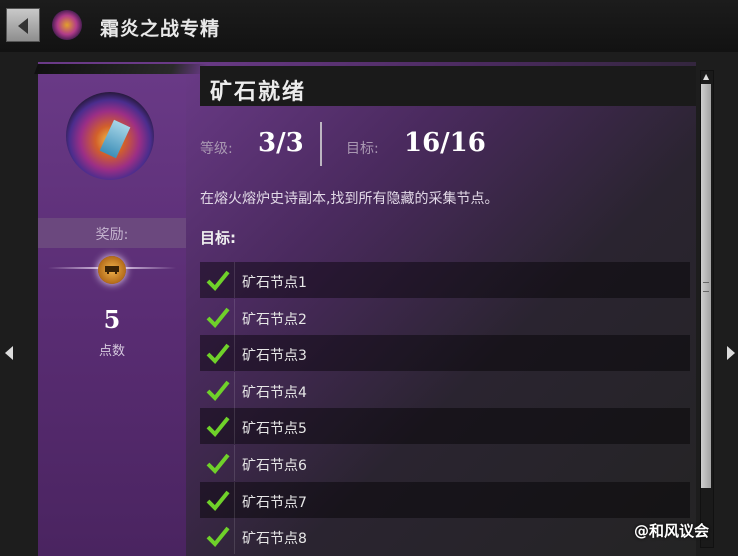 The height and width of the screenshot is (556, 738). I want to click on objective-label: 矿石节点6, so click(274, 466).